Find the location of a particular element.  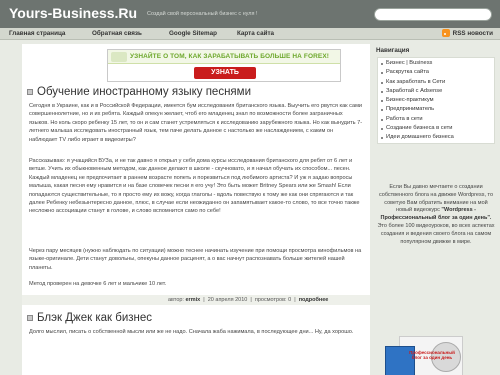

sidebar-item: Бизнес-практикум is located at coordinates (436, 100).